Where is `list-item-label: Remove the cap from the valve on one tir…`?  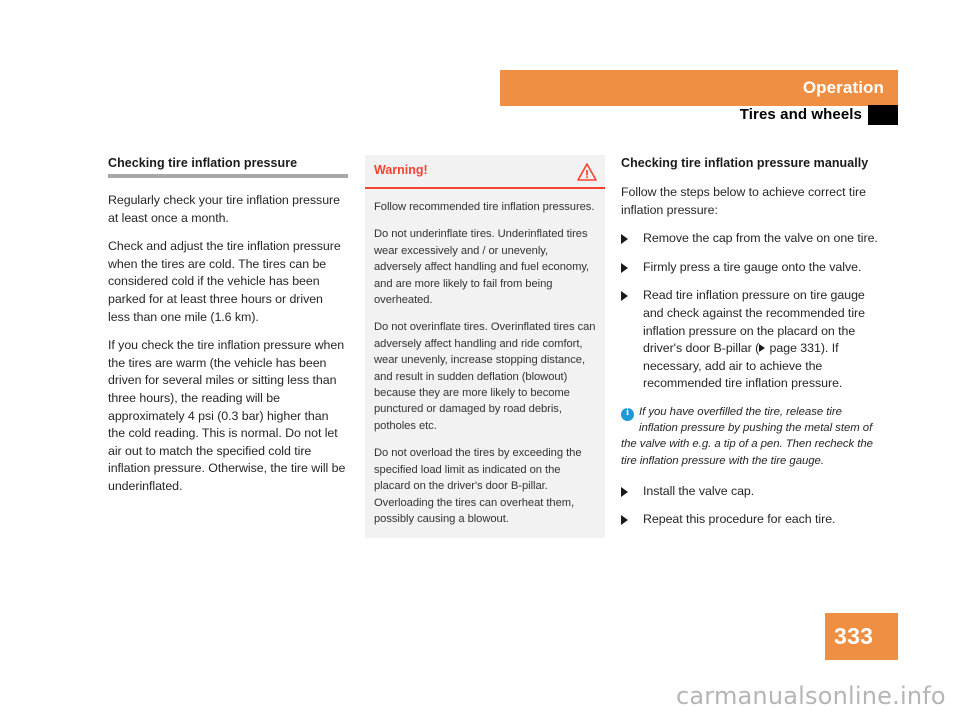
list-item-label: Remove the cap from the valve on one tir… is located at coordinates (760, 238).